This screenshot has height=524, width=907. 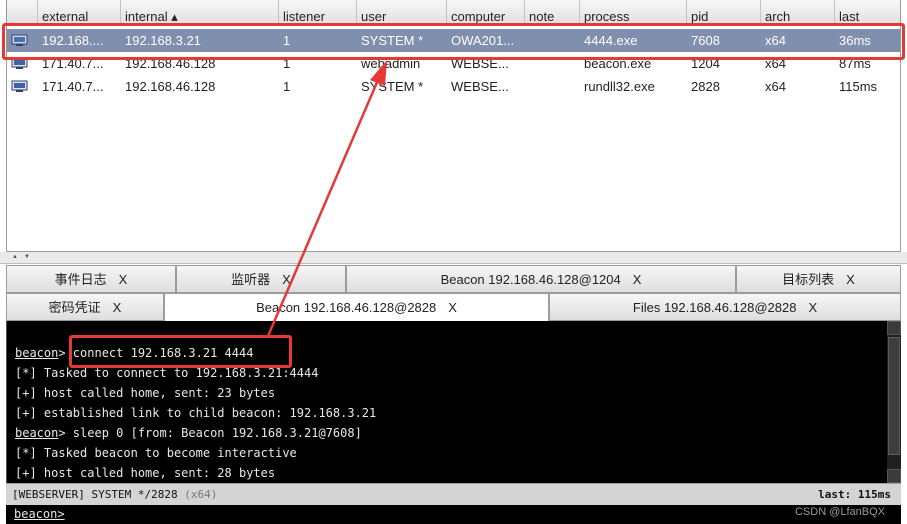 I want to click on cell-pid: 1204, so click(x=705, y=63).